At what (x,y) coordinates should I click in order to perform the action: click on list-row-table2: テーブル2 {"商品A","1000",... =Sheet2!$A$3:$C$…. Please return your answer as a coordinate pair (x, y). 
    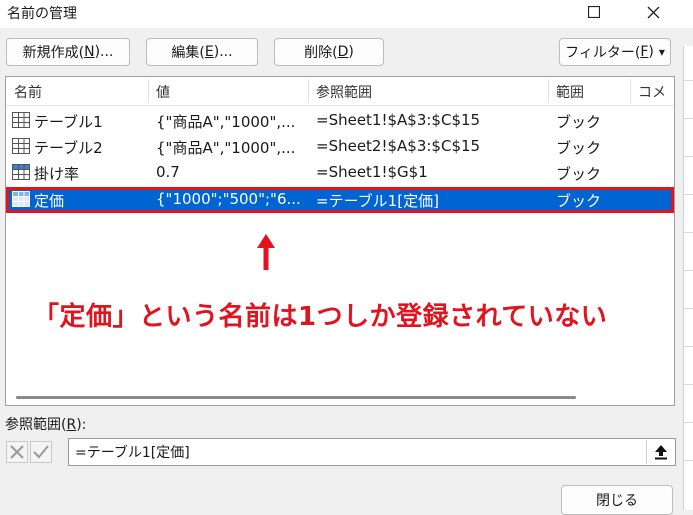
    Looking at the image, I should click on (340, 147).